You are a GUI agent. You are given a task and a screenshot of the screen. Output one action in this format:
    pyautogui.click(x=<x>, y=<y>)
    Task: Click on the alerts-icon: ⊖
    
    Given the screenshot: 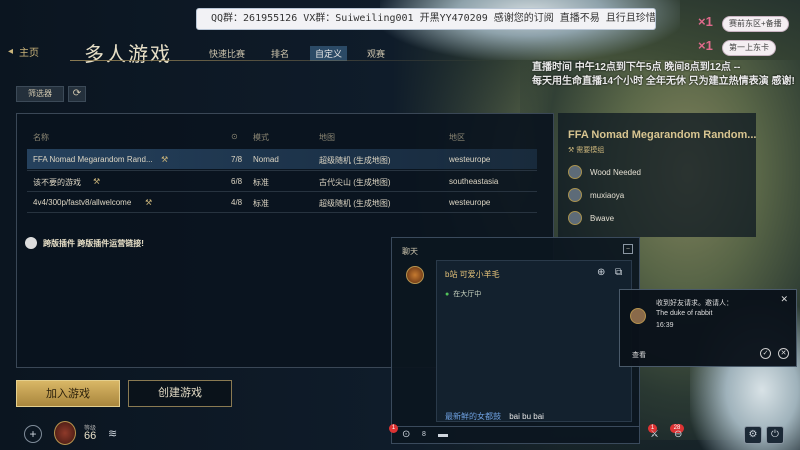 What is the action you would take?
    pyautogui.click(x=678, y=434)
    